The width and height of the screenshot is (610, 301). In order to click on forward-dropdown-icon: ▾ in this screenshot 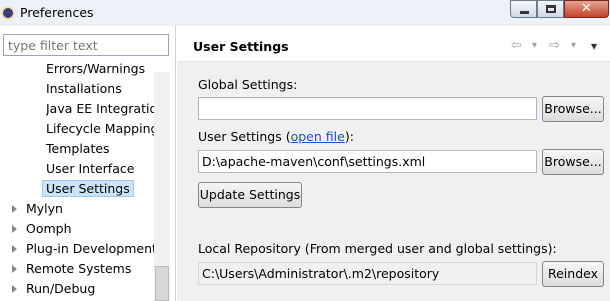, I will do `click(573, 45)`.